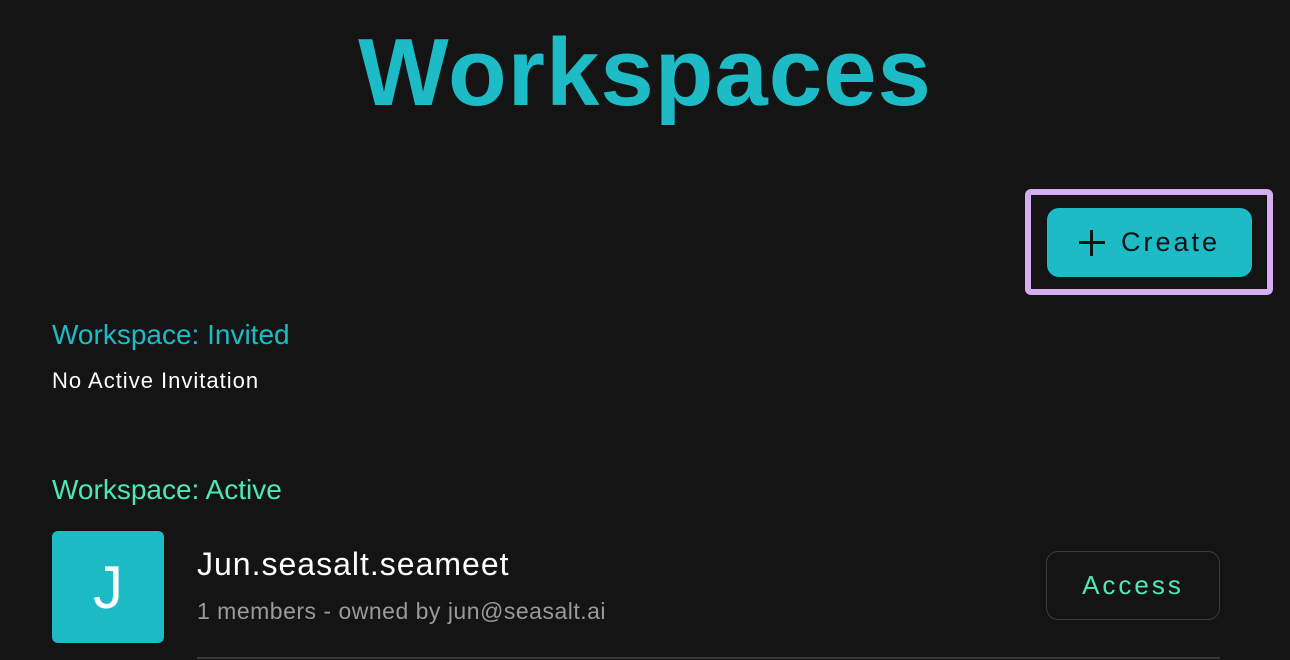  What do you see at coordinates (108, 587) in the screenshot?
I see `workspace-avatar: J` at bounding box center [108, 587].